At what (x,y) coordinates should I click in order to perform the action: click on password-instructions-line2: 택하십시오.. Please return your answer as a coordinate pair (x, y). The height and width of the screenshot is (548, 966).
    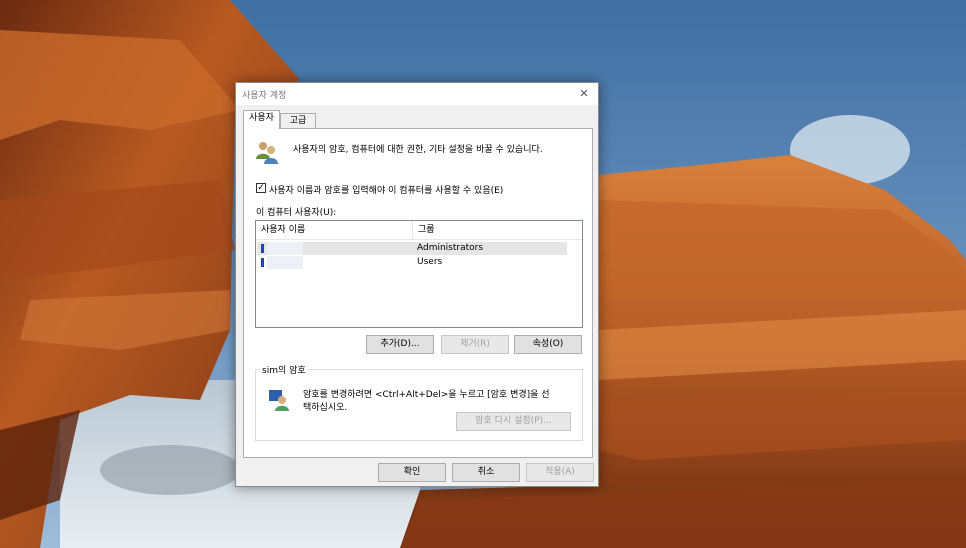
    Looking at the image, I should click on (325, 408).